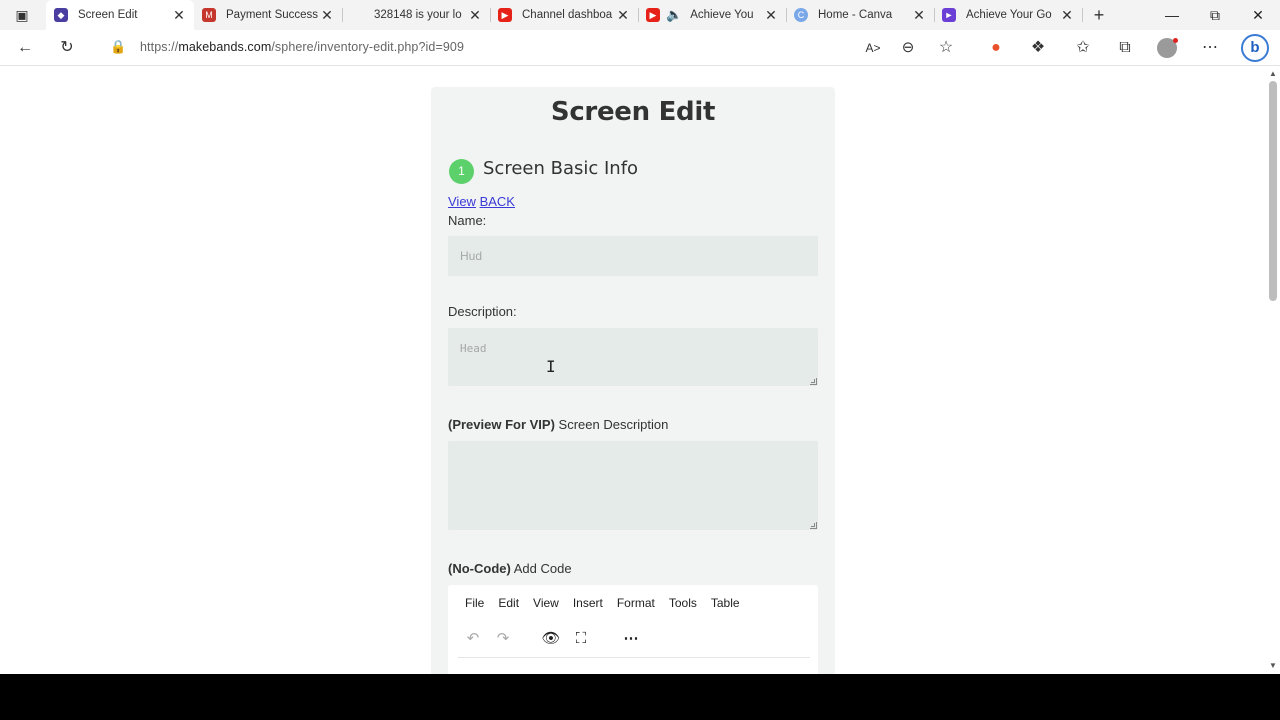 The width and height of the screenshot is (1280, 720). I want to click on tab-payment-success: M Payment Success ✕, so click(268, 15).